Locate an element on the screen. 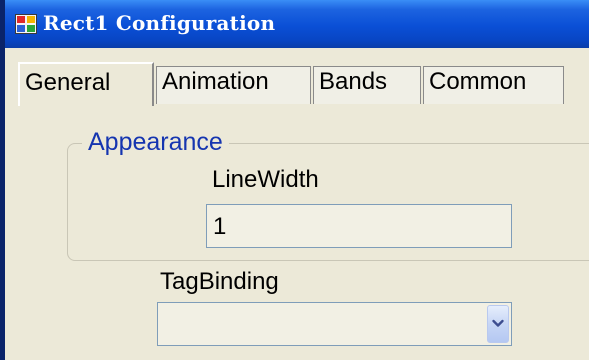 The image size is (589, 360). linewidth-value: 1 is located at coordinates (220, 226).